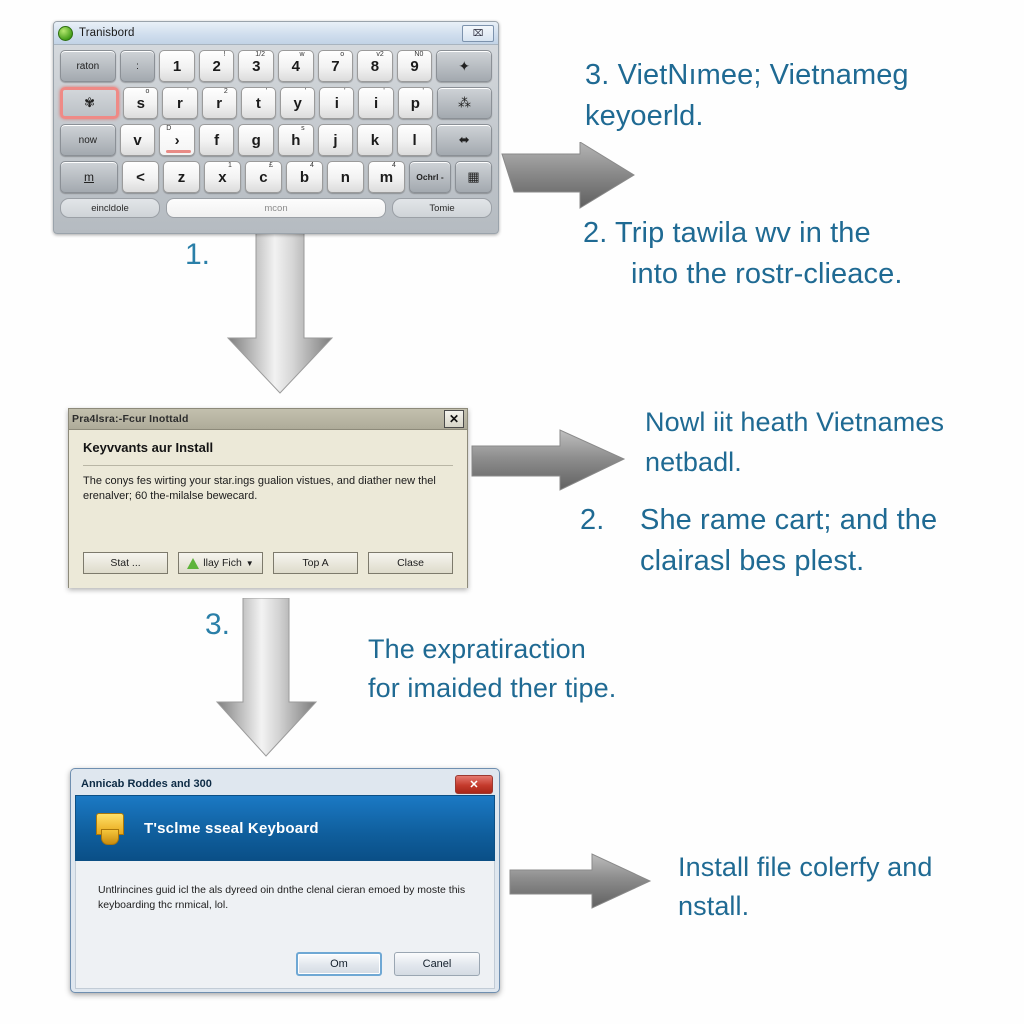 The height and width of the screenshot is (1024, 1024). I want to click on key-j: j, so click(335, 140).